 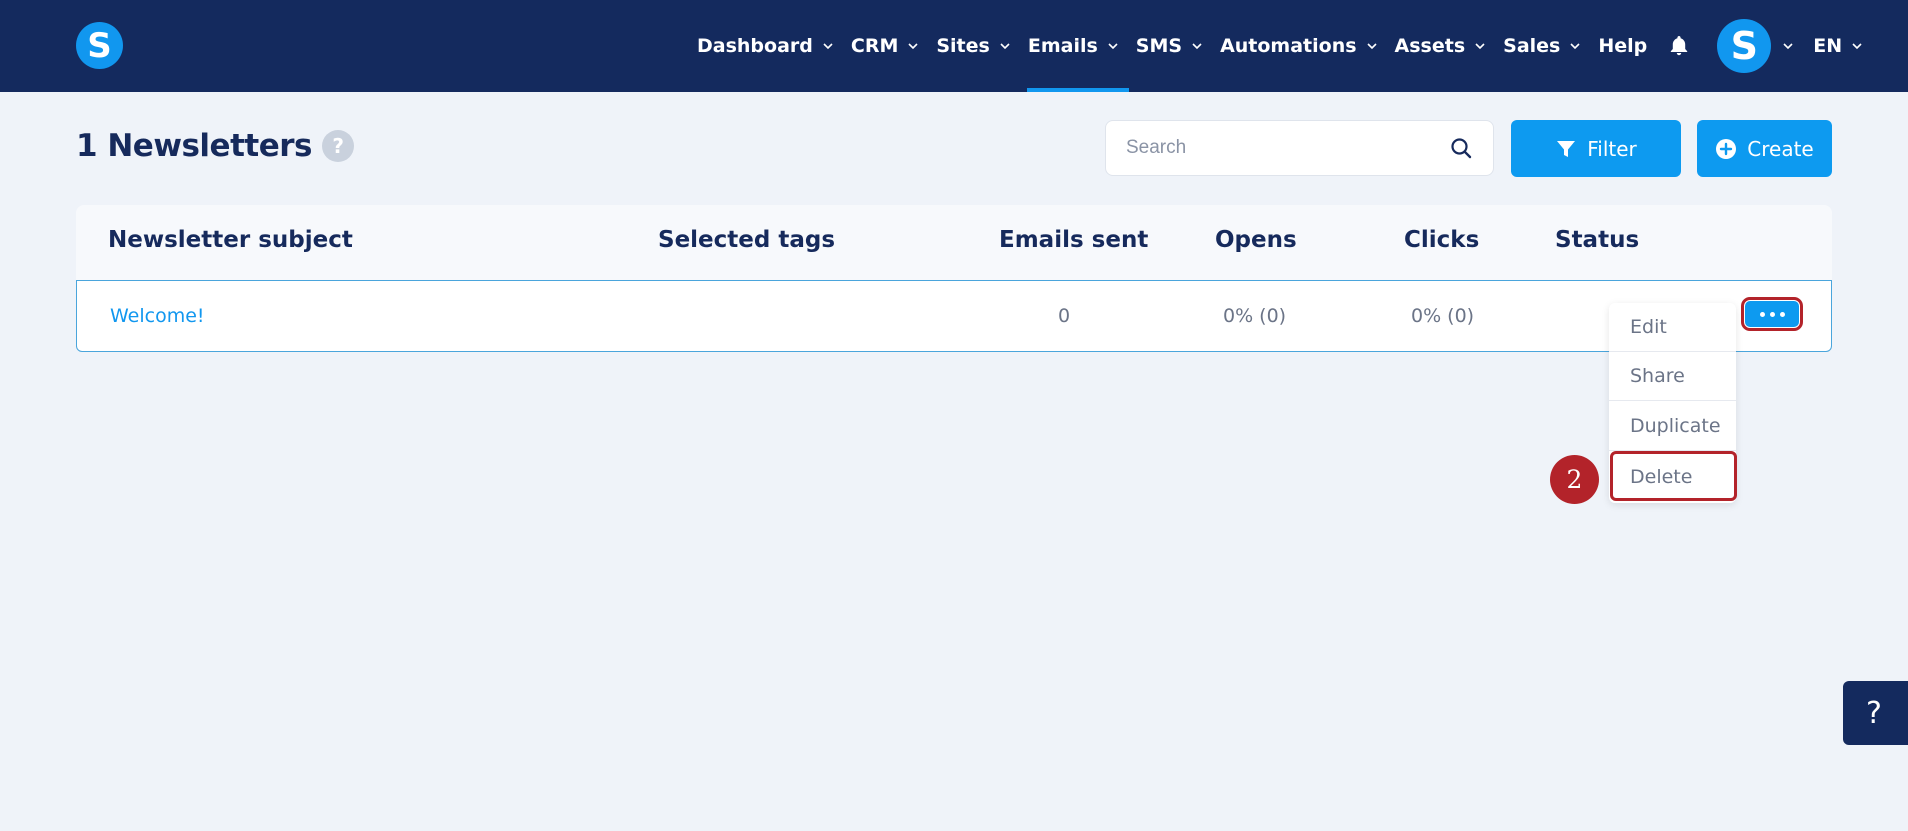 I want to click on emails-sent-cell: 0, so click(x=1064, y=316).